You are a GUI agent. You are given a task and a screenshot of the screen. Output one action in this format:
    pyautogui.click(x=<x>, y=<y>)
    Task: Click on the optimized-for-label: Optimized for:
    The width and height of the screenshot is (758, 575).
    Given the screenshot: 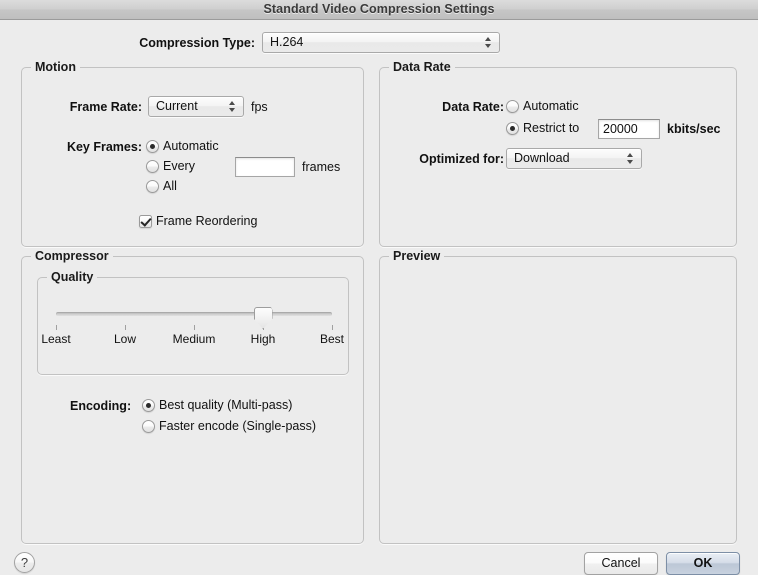 What is the action you would take?
    pyautogui.click(x=461, y=159)
    